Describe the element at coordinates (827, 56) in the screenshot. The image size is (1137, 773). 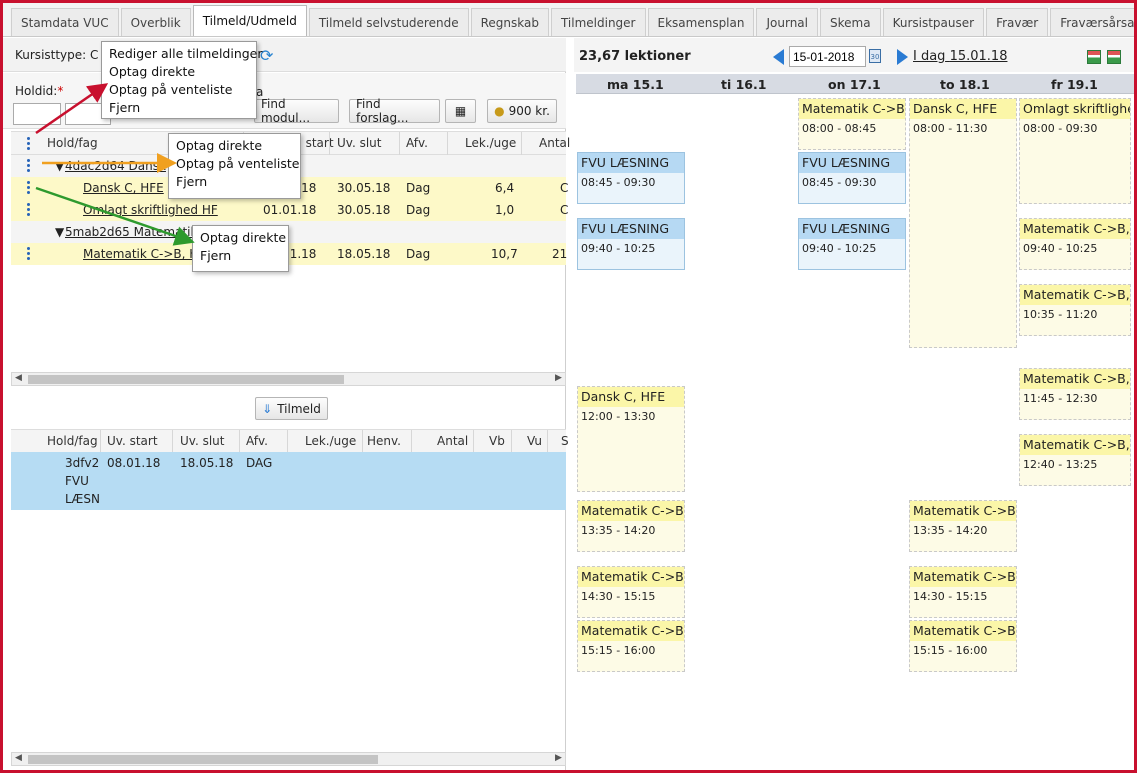
I see `date-input` at that location.